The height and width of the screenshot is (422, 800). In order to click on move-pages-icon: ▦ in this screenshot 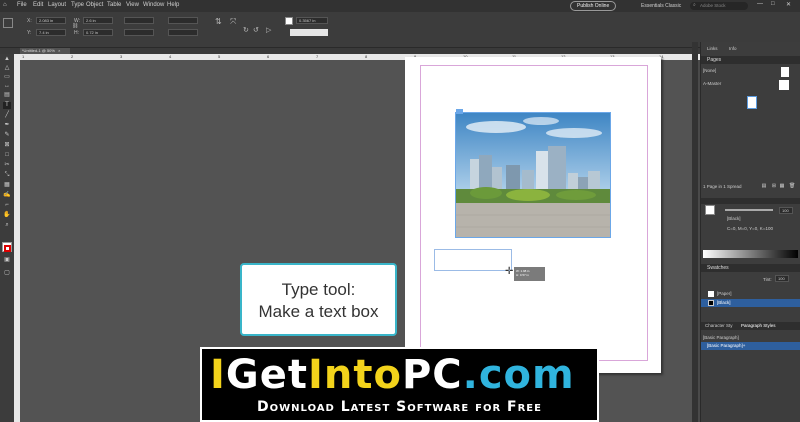, I will do `click(782, 186)`.